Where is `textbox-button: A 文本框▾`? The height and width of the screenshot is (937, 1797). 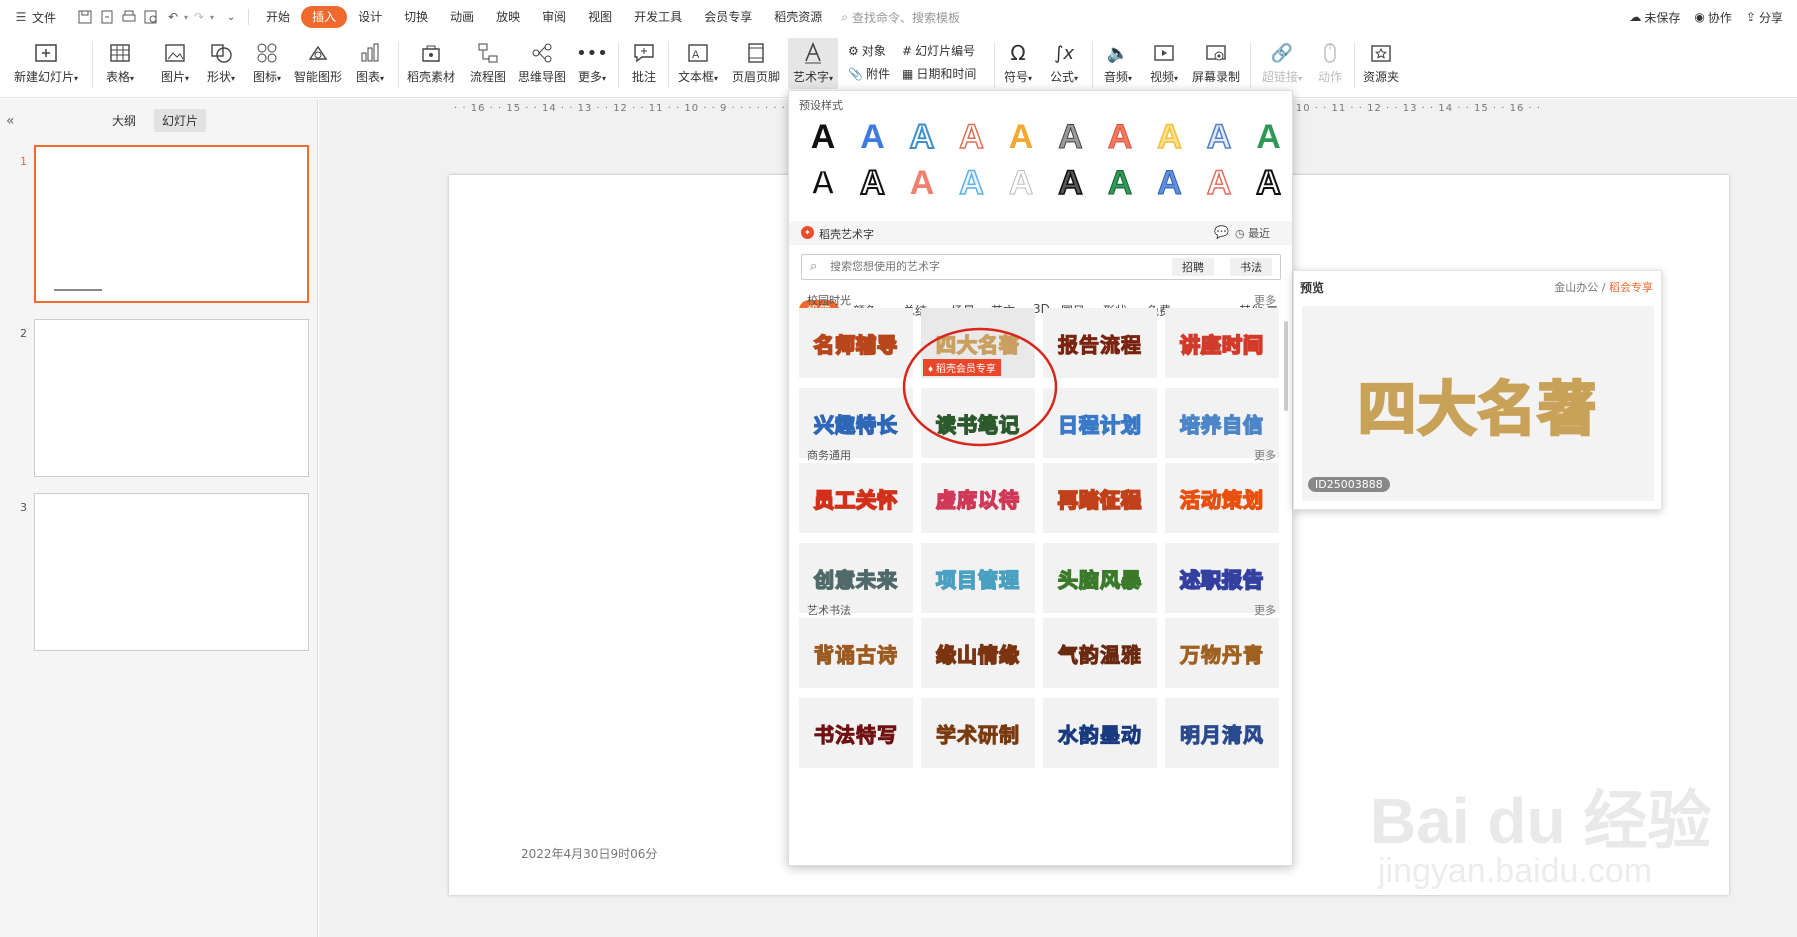 textbox-button: A 文本框▾ is located at coordinates (698, 61).